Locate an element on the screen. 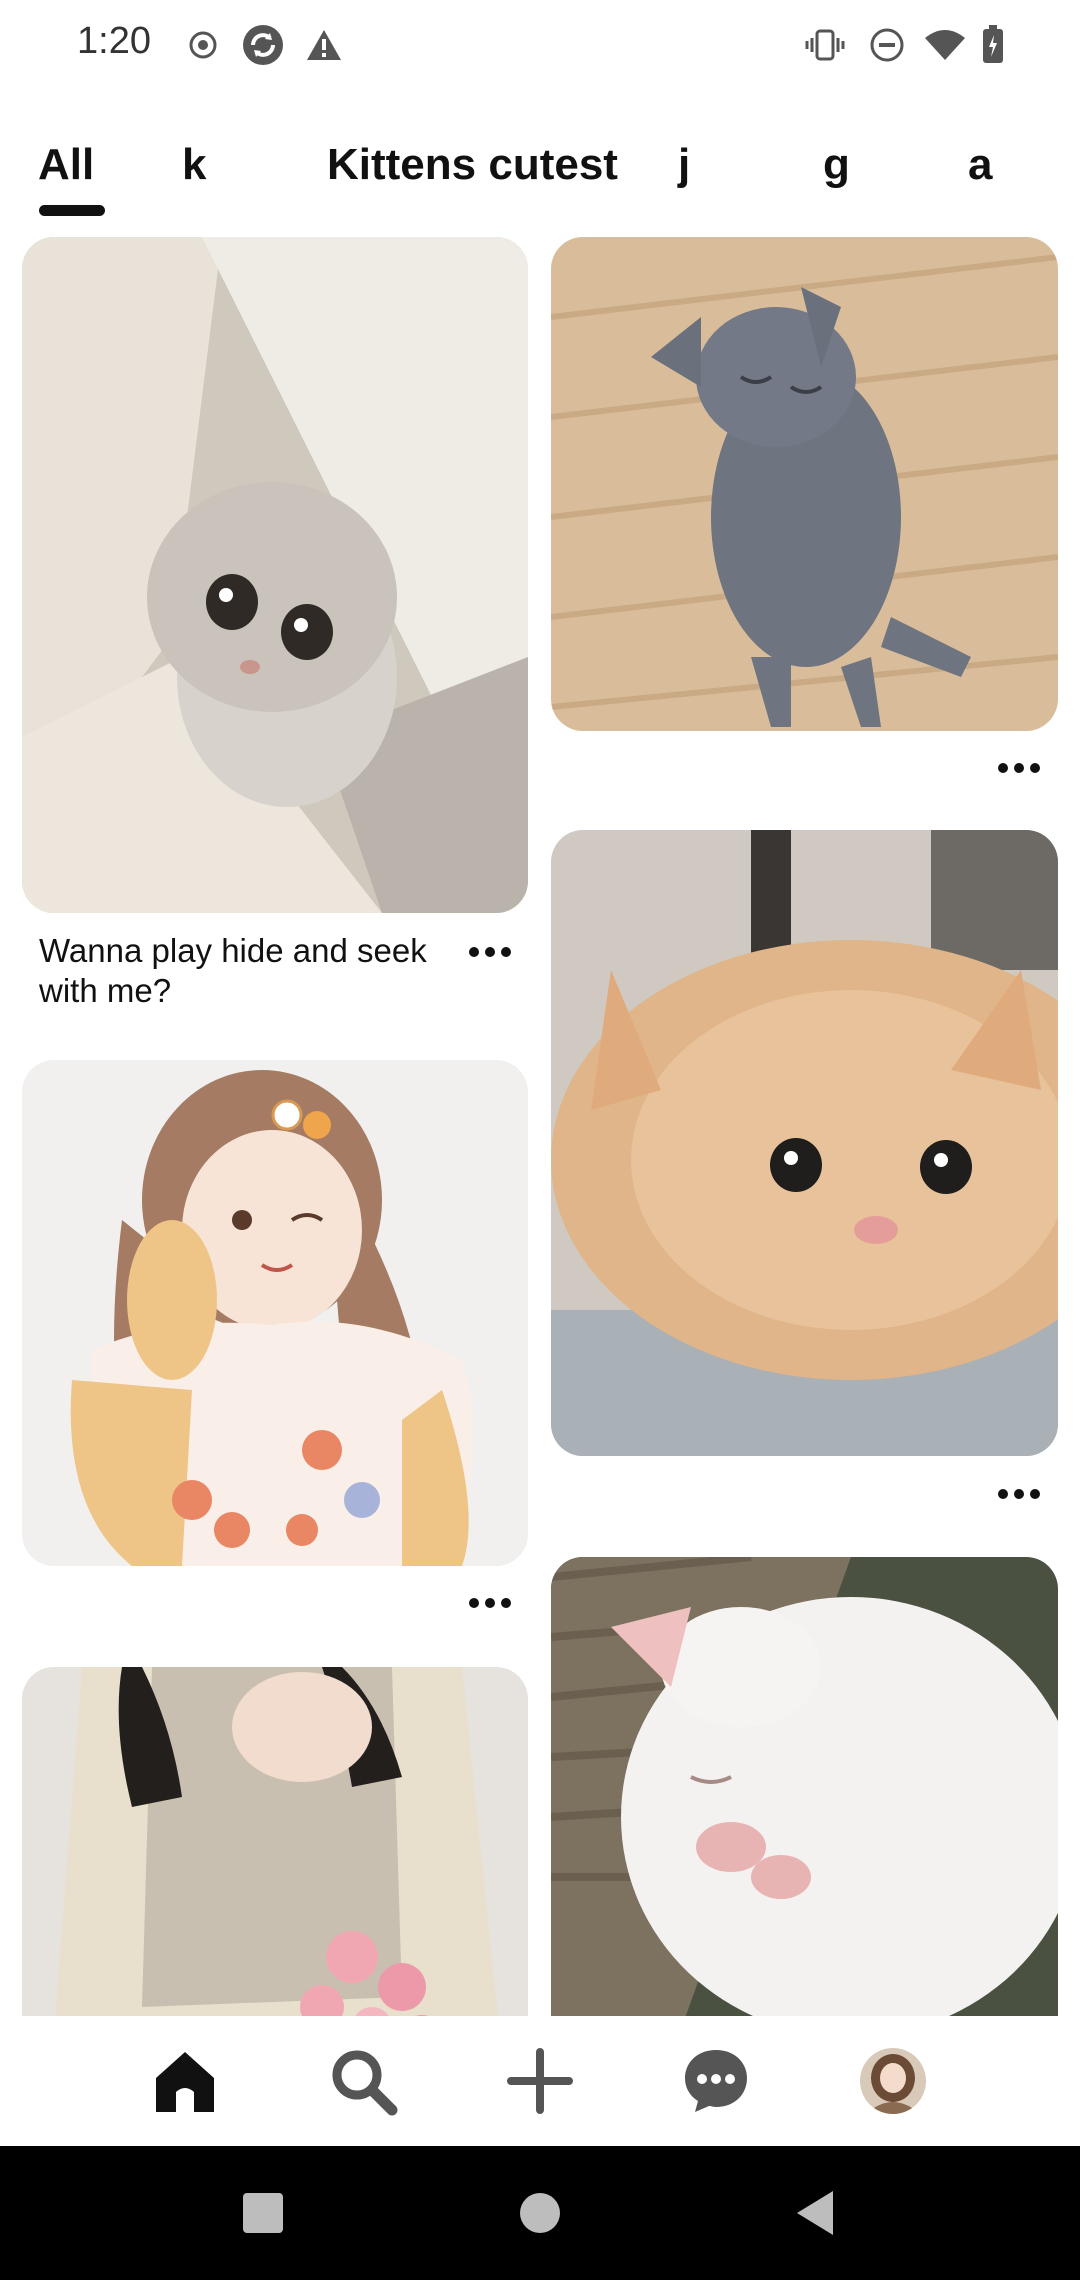 This screenshot has height=2280, width=1080. pin-fashion-photo-image is located at coordinates (275, 1841).